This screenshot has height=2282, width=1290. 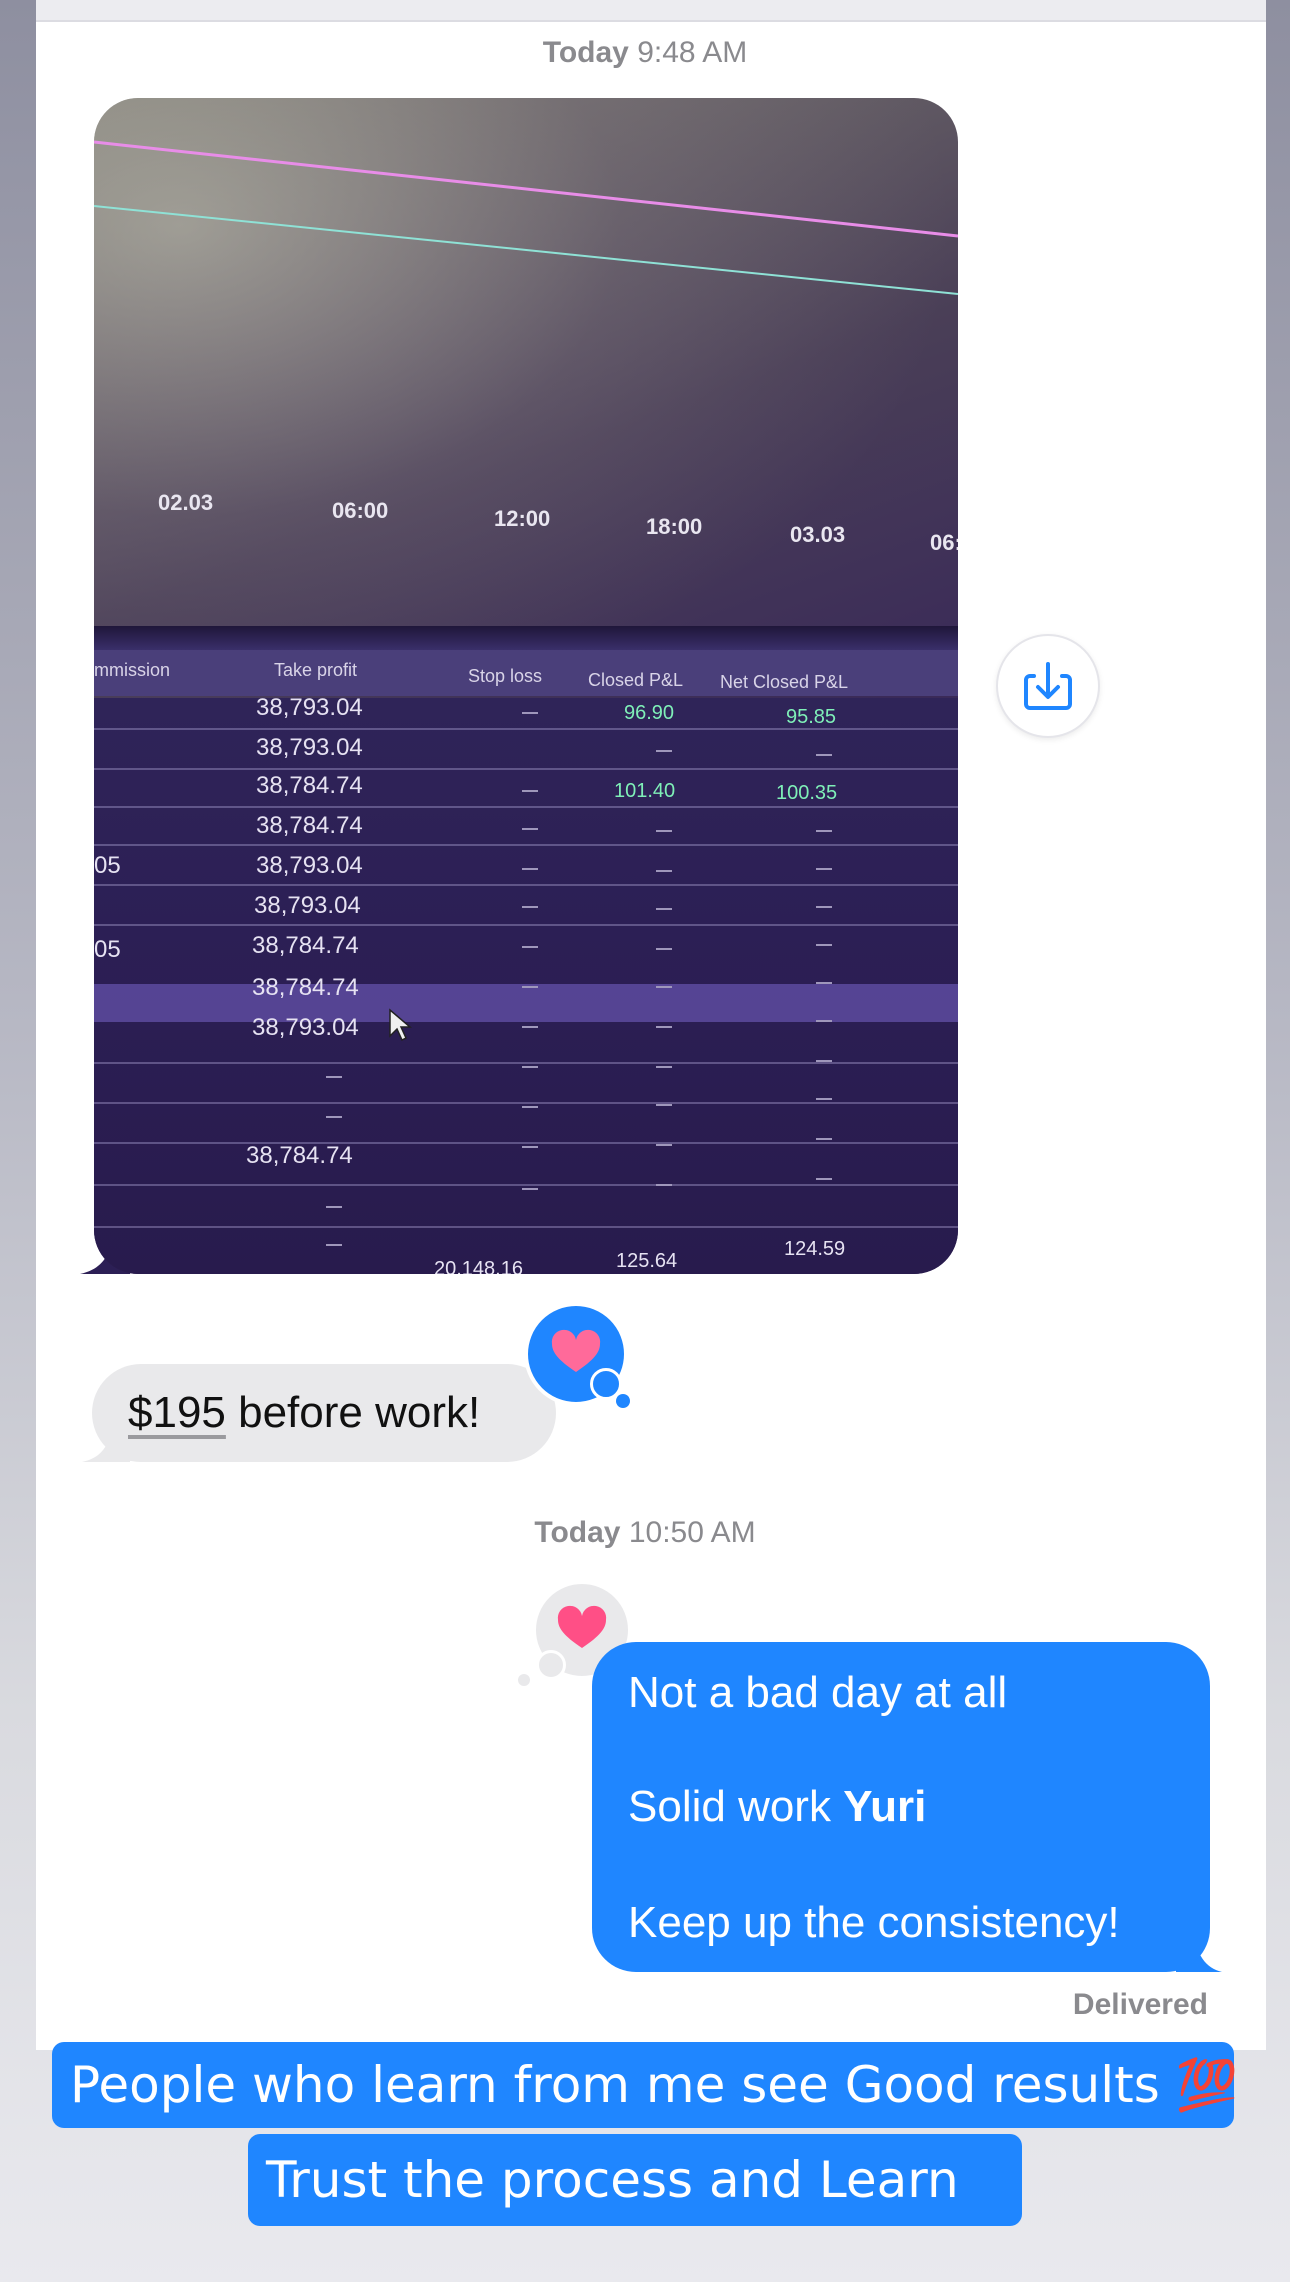 I want to click on incoming-message-text: $195 before work!, so click(x=304, y=1412).